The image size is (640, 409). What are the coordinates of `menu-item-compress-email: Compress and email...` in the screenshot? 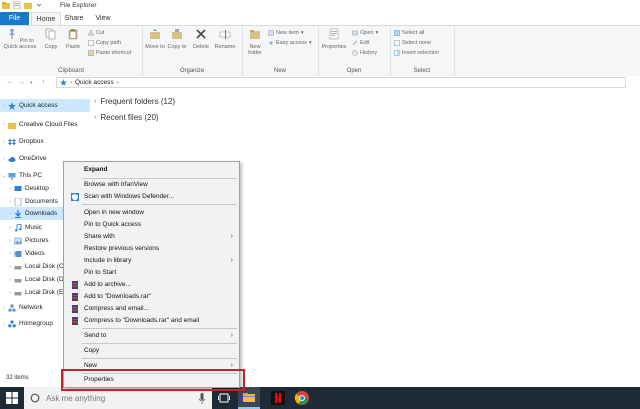 It's located at (151, 309).